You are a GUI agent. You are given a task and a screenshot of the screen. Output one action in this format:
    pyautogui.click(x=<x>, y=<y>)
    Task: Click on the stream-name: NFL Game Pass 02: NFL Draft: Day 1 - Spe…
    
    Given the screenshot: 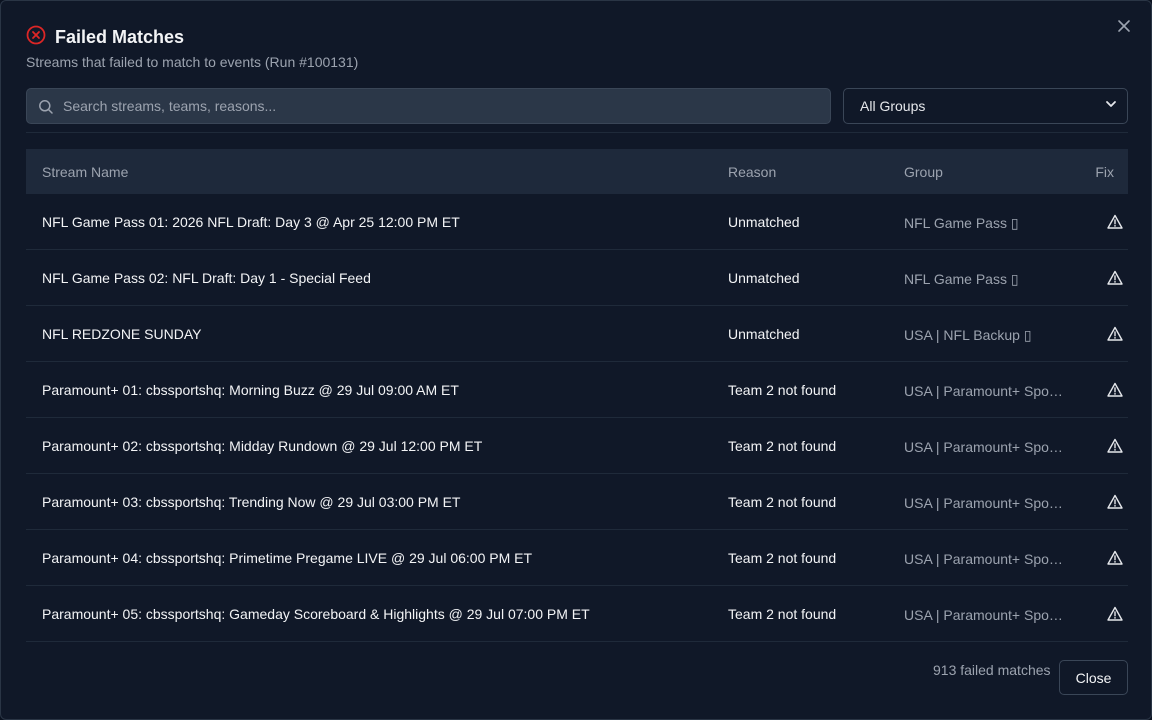 What is the action you would take?
    pyautogui.click(x=206, y=278)
    